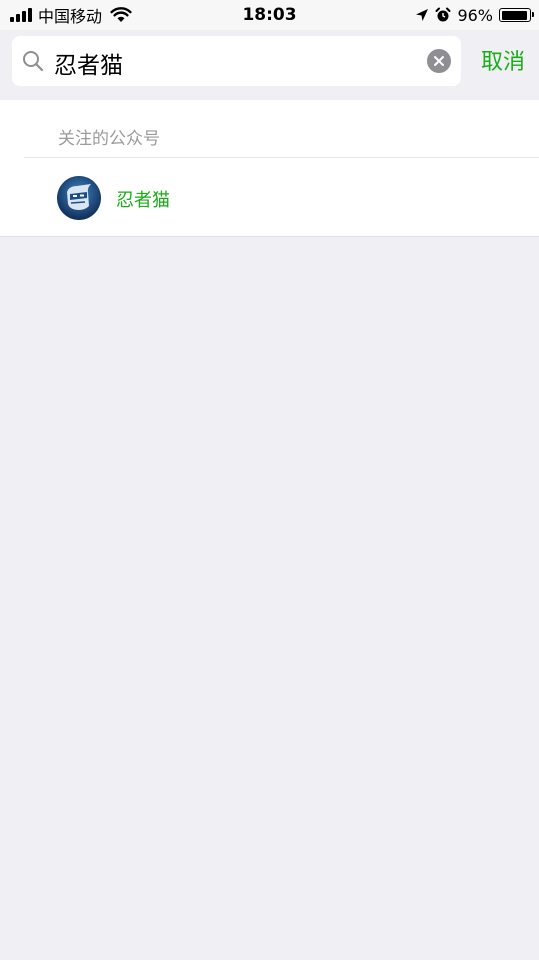 Image resolution: width=539 pixels, height=960 pixels. I want to click on battery-icon, so click(516, 15).